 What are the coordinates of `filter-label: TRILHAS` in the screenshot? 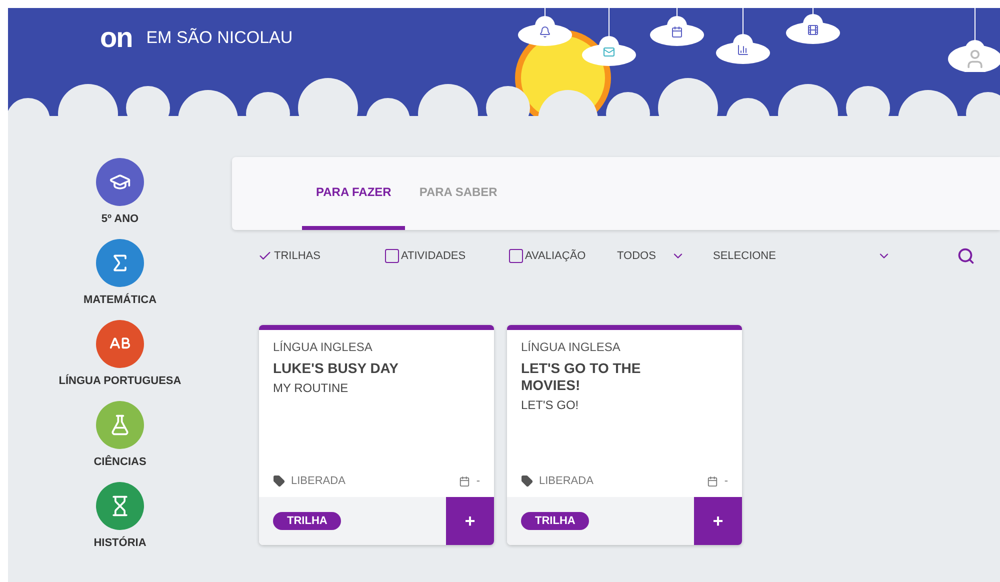 It's located at (297, 256).